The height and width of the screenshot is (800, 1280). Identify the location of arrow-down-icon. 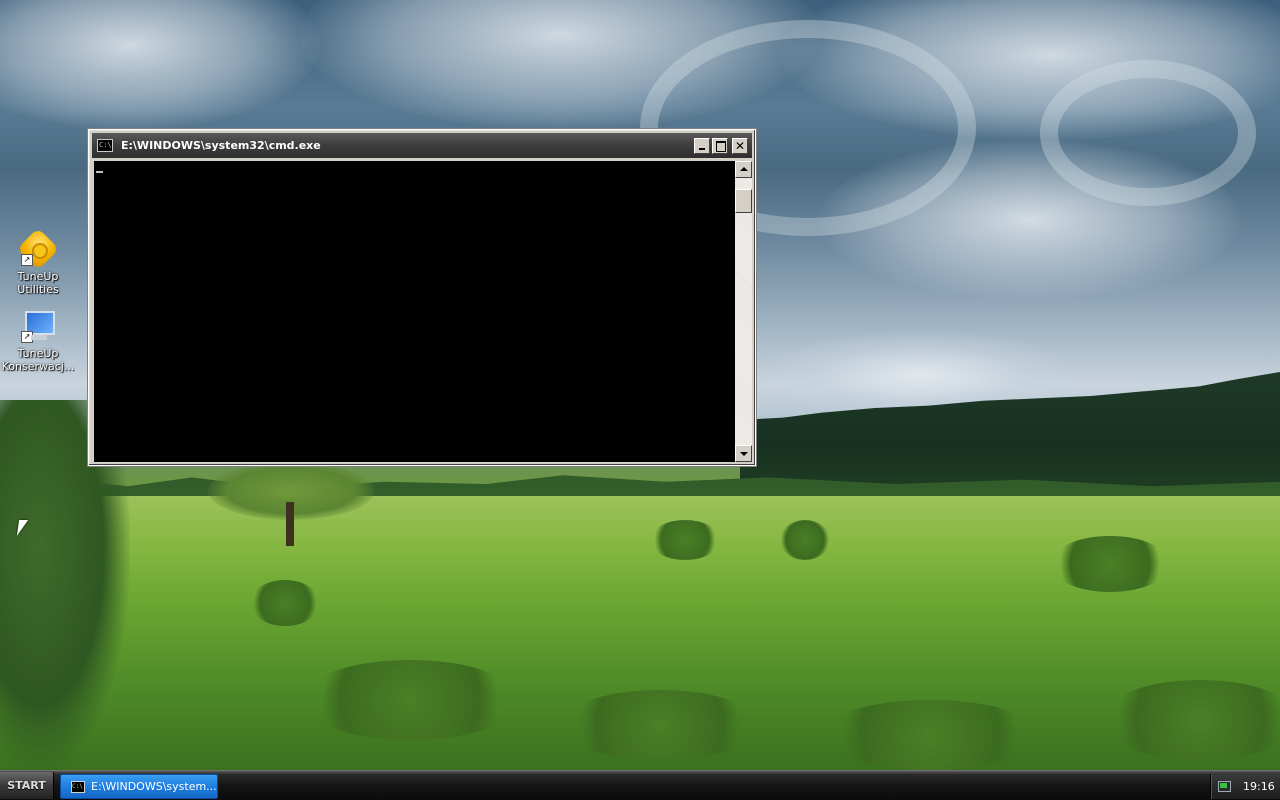
(744, 454).